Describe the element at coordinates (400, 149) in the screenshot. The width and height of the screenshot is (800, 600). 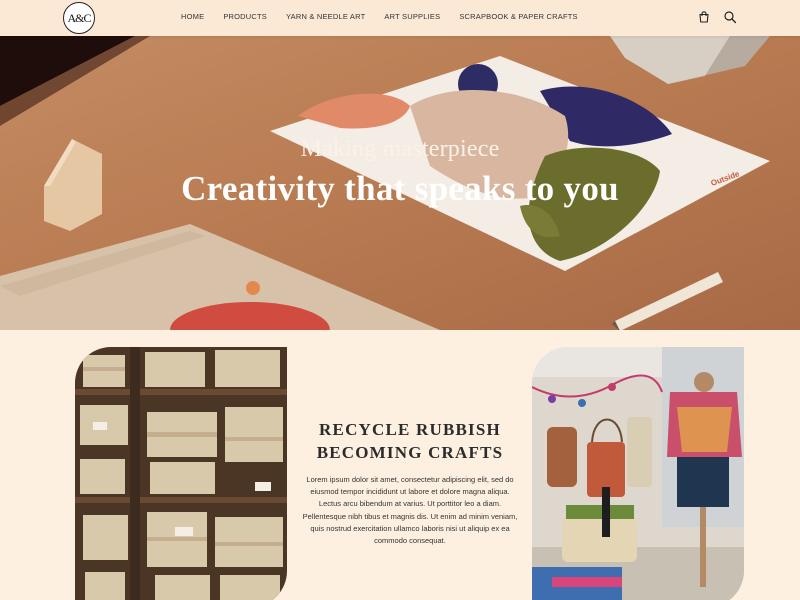
I see `hero-subtitle: Making masterpiece` at that location.